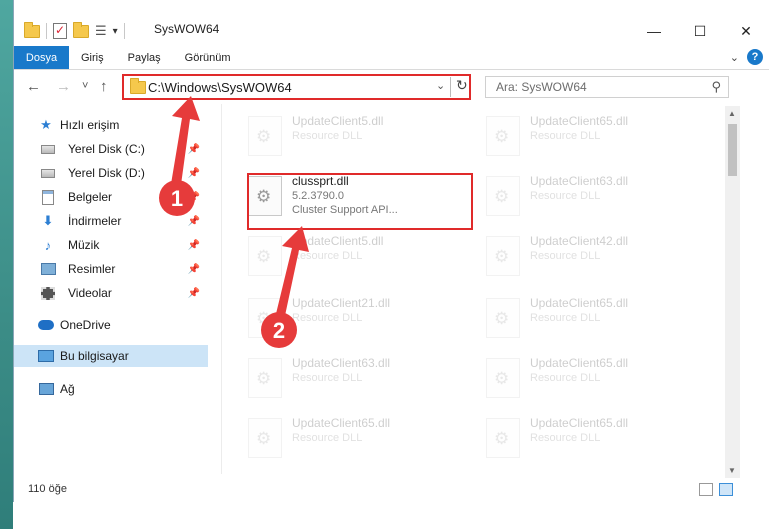 This screenshot has height=529, width=769. I want to click on search-input: Ara: SysWOW64 ⚲, so click(607, 87).